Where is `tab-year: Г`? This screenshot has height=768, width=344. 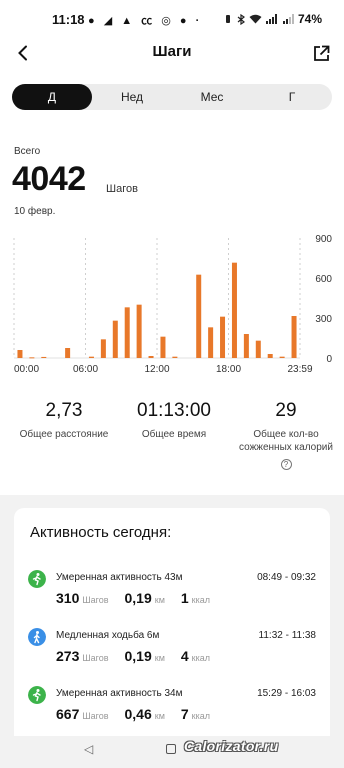 tab-year: Г is located at coordinates (292, 97).